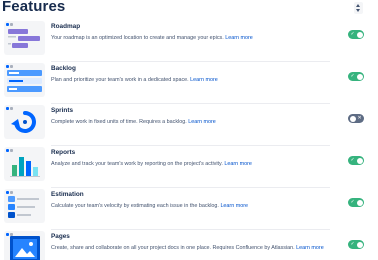 This screenshot has width=378, height=260. I want to click on feature-name: Pages, so click(60, 236).